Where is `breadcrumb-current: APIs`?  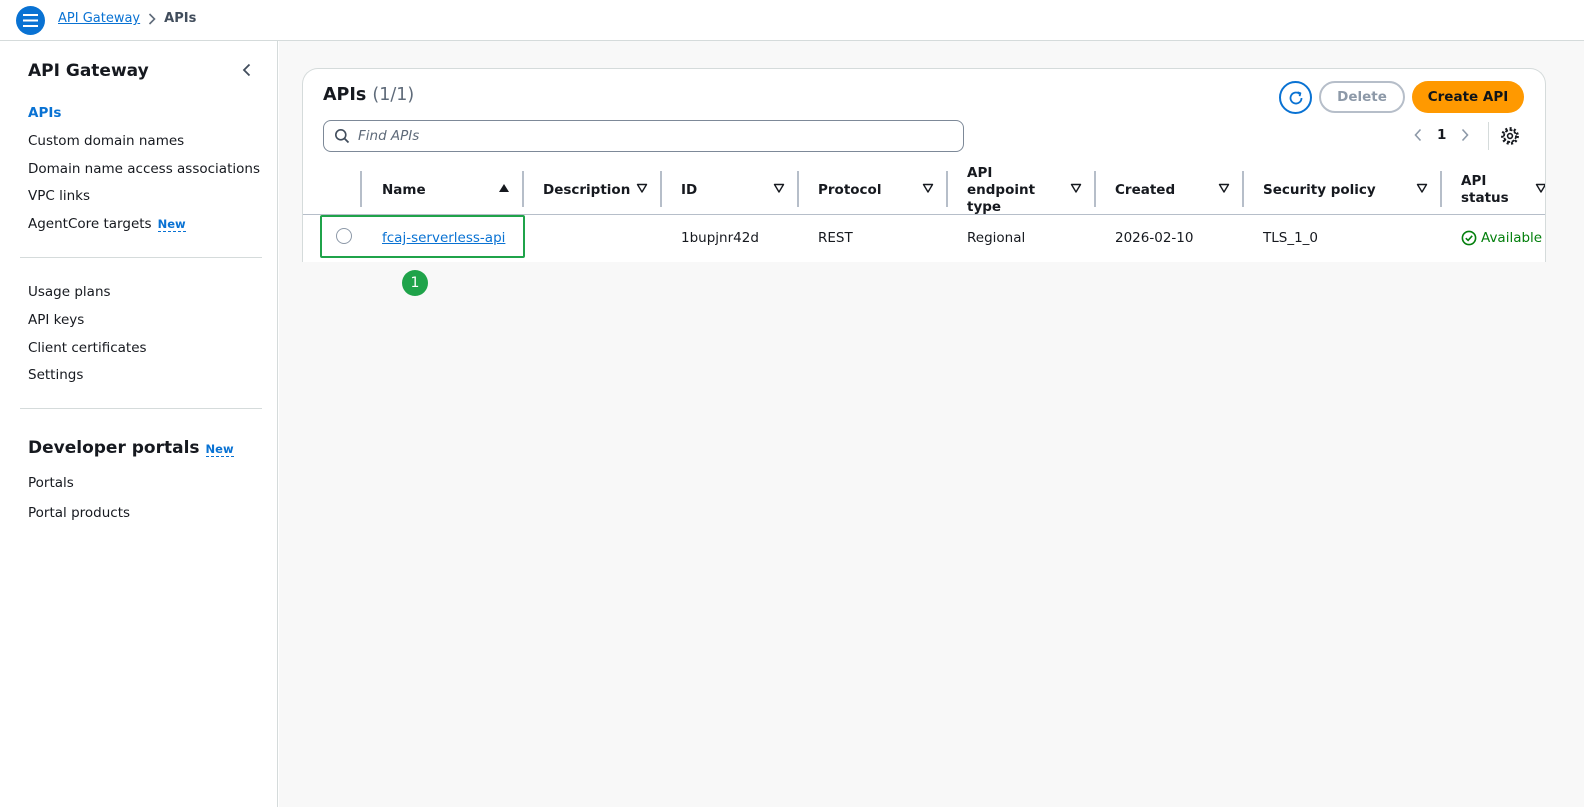 breadcrumb-current: APIs is located at coordinates (180, 18).